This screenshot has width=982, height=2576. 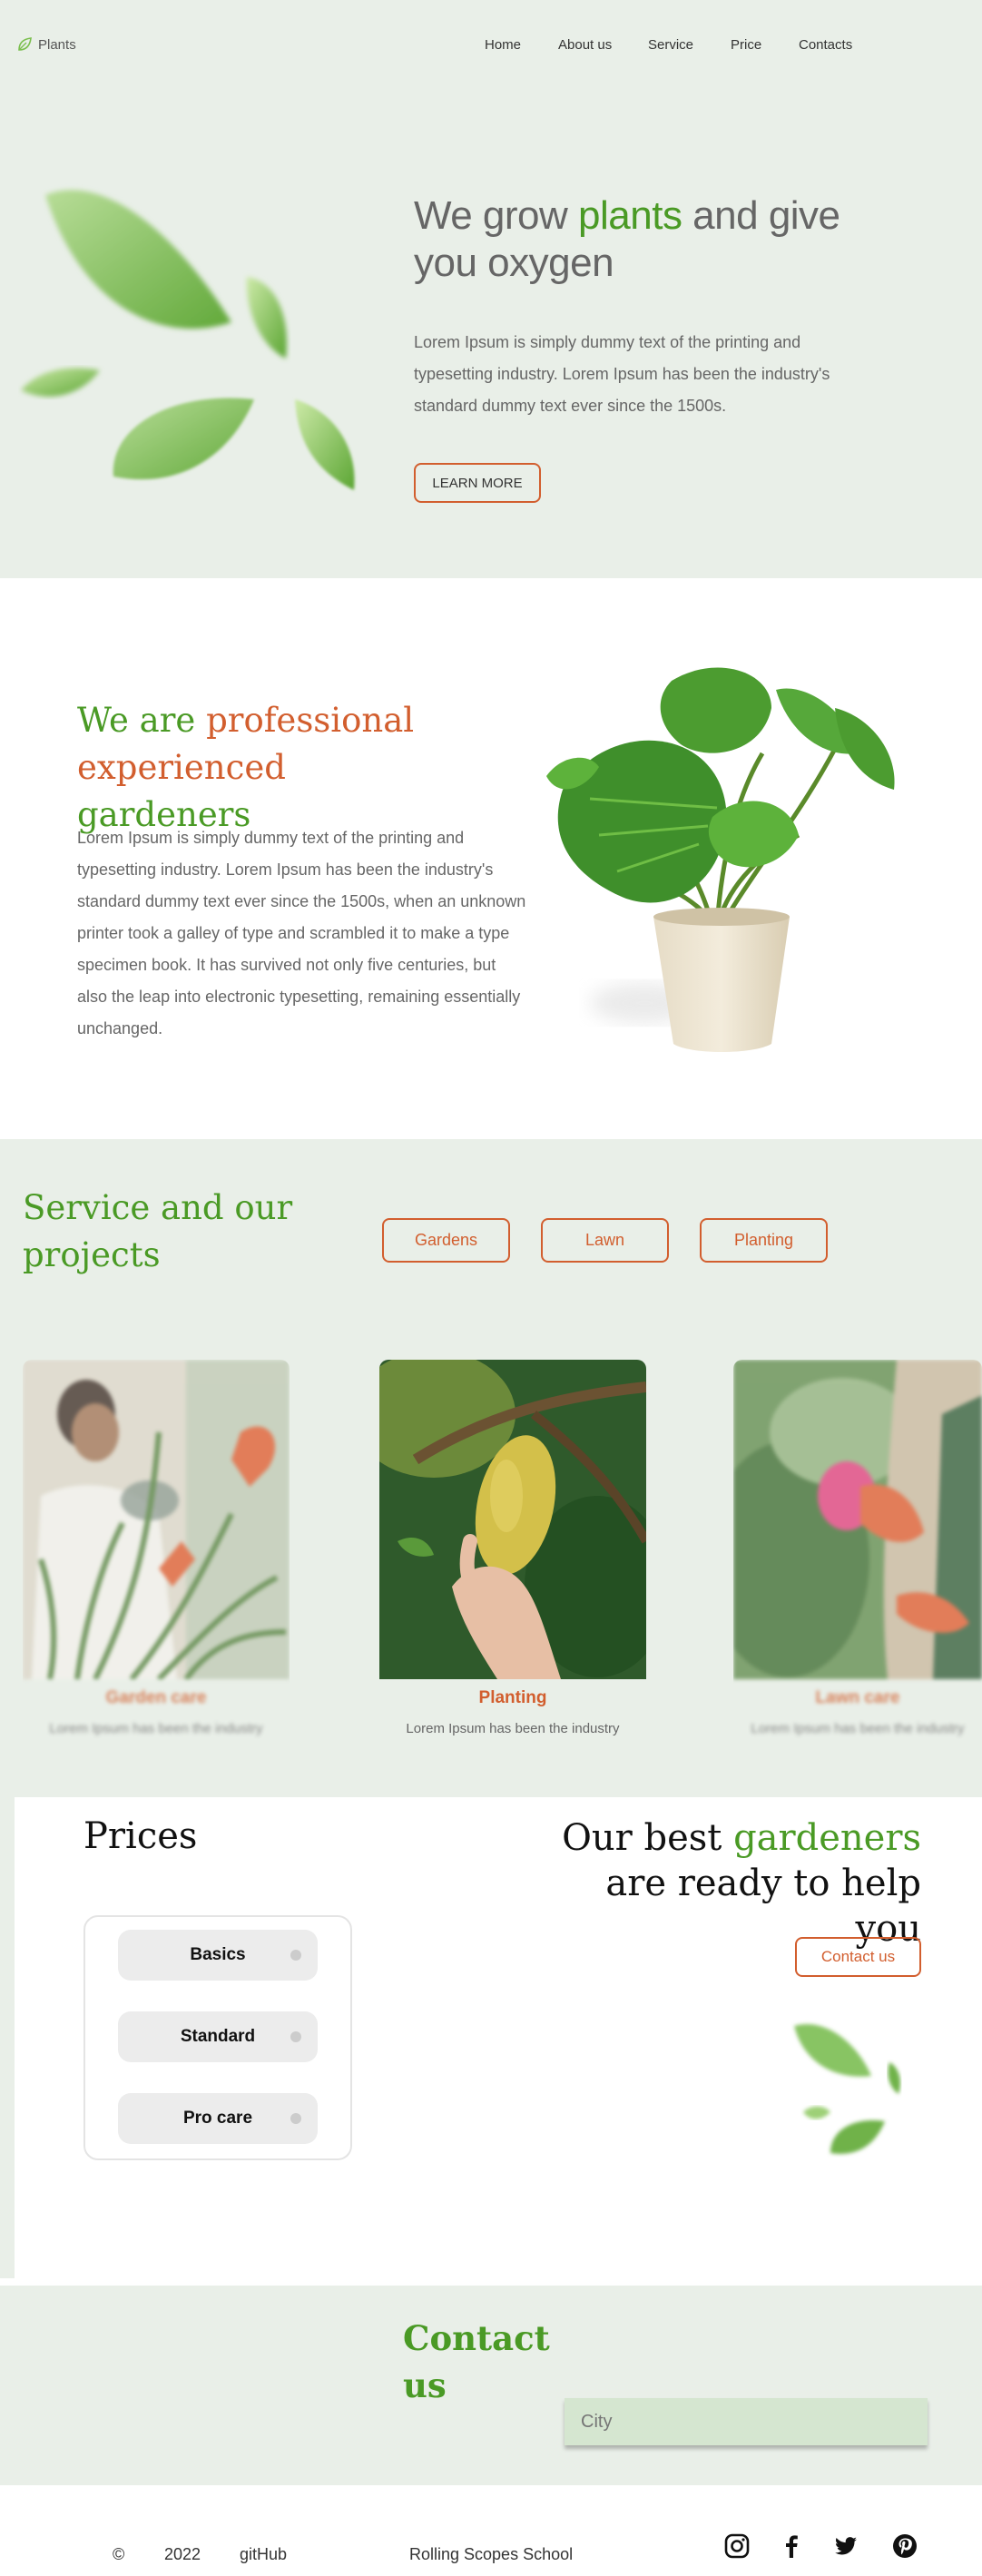 I want to click on plan-standard: Standard, so click(x=218, y=2036).